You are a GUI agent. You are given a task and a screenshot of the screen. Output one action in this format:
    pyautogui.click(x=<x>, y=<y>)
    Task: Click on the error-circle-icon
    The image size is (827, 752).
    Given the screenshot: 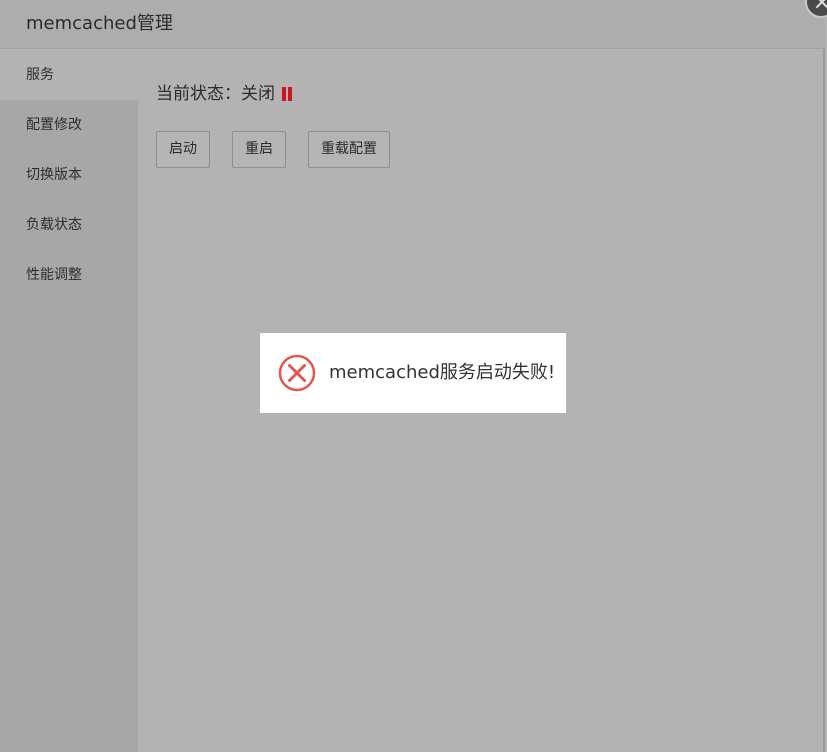 What is the action you would take?
    pyautogui.click(x=297, y=373)
    